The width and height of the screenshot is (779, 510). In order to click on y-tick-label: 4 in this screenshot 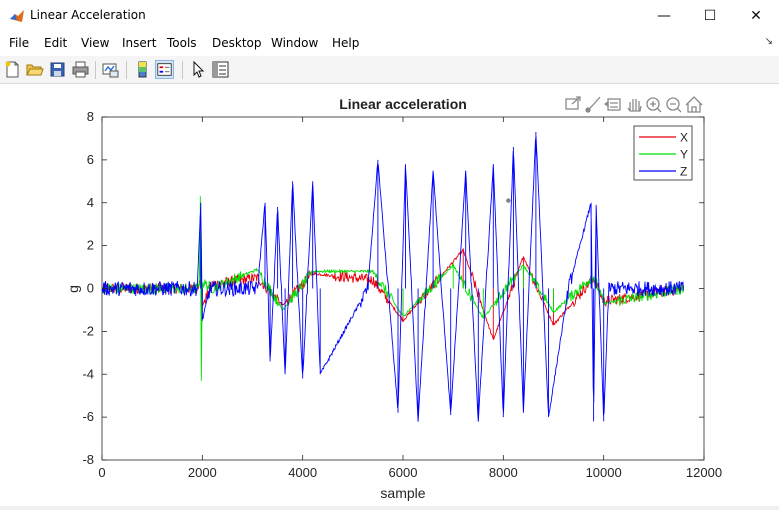, I will do `click(90, 202)`.